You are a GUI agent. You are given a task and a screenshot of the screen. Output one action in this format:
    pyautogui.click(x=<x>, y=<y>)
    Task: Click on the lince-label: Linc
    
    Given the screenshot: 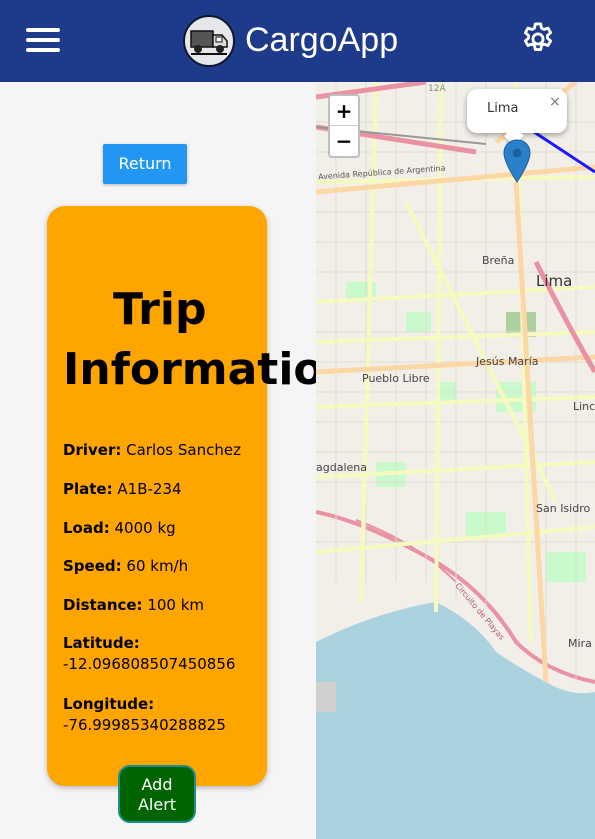 What is the action you would take?
    pyautogui.click(x=584, y=406)
    